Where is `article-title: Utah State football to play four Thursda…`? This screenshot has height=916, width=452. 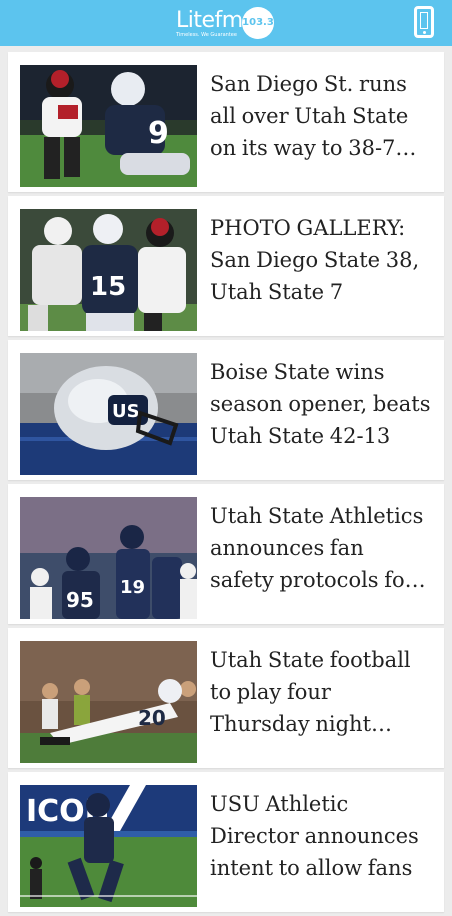
article-title: Utah State football to play four Thursda… is located at coordinates (321, 692).